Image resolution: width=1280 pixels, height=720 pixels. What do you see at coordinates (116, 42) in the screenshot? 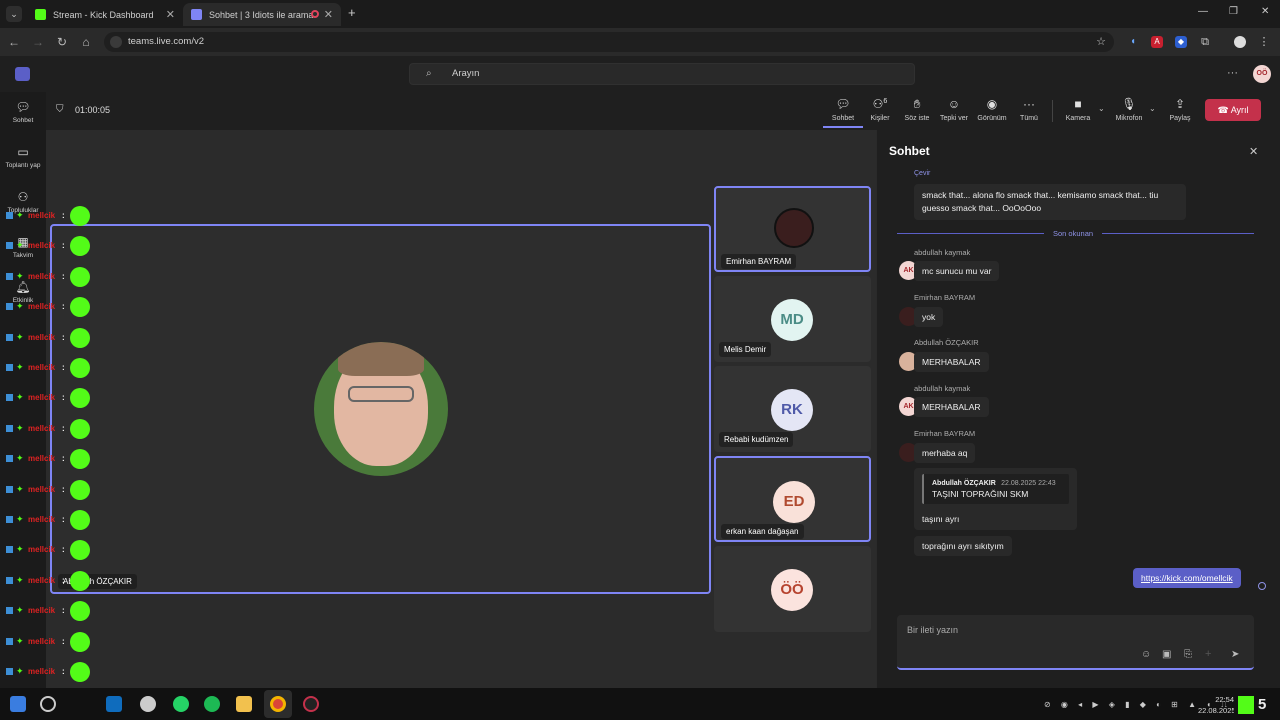
I see `site-info-icon` at bounding box center [116, 42].